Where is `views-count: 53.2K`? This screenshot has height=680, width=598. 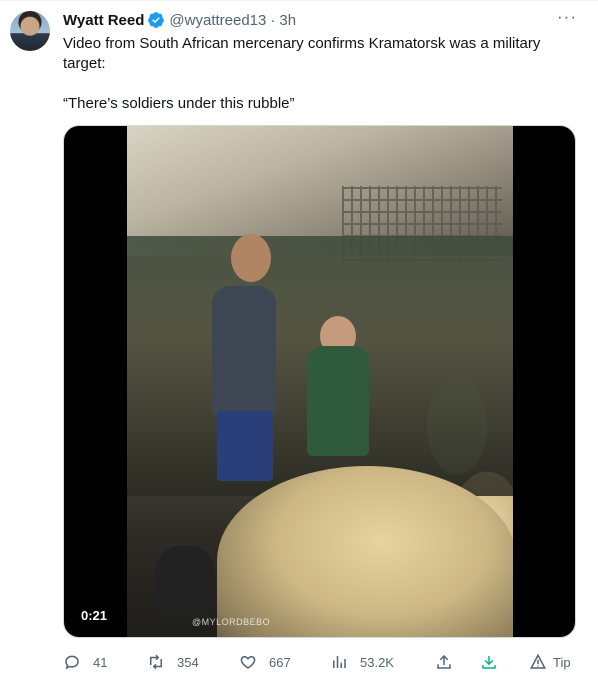
views-count: 53.2K is located at coordinates (377, 662).